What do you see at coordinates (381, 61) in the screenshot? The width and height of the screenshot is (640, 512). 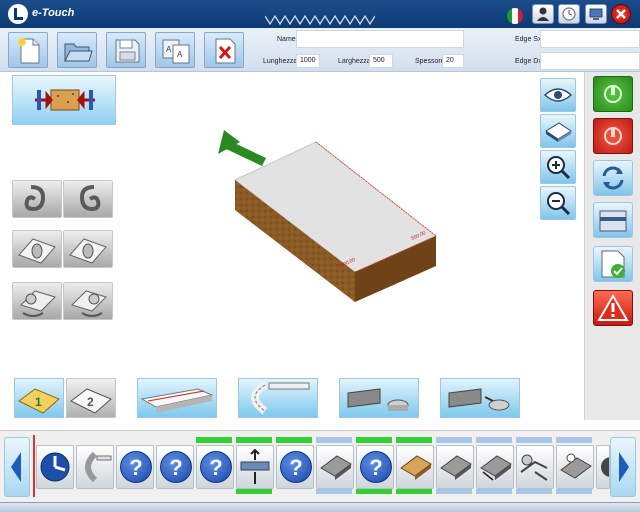 I see `width-field: 500` at bounding box center [381, 61].